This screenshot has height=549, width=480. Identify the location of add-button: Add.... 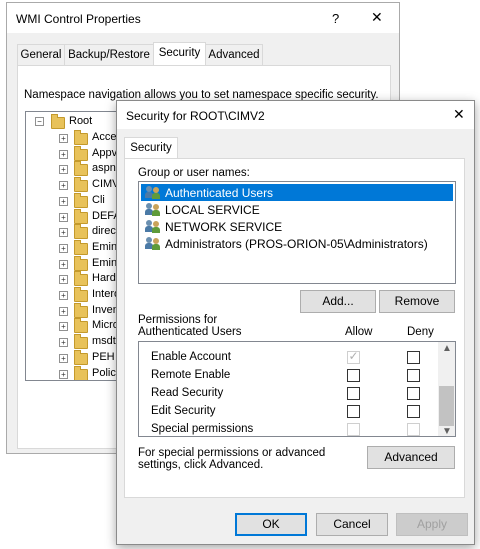
(338, 301).